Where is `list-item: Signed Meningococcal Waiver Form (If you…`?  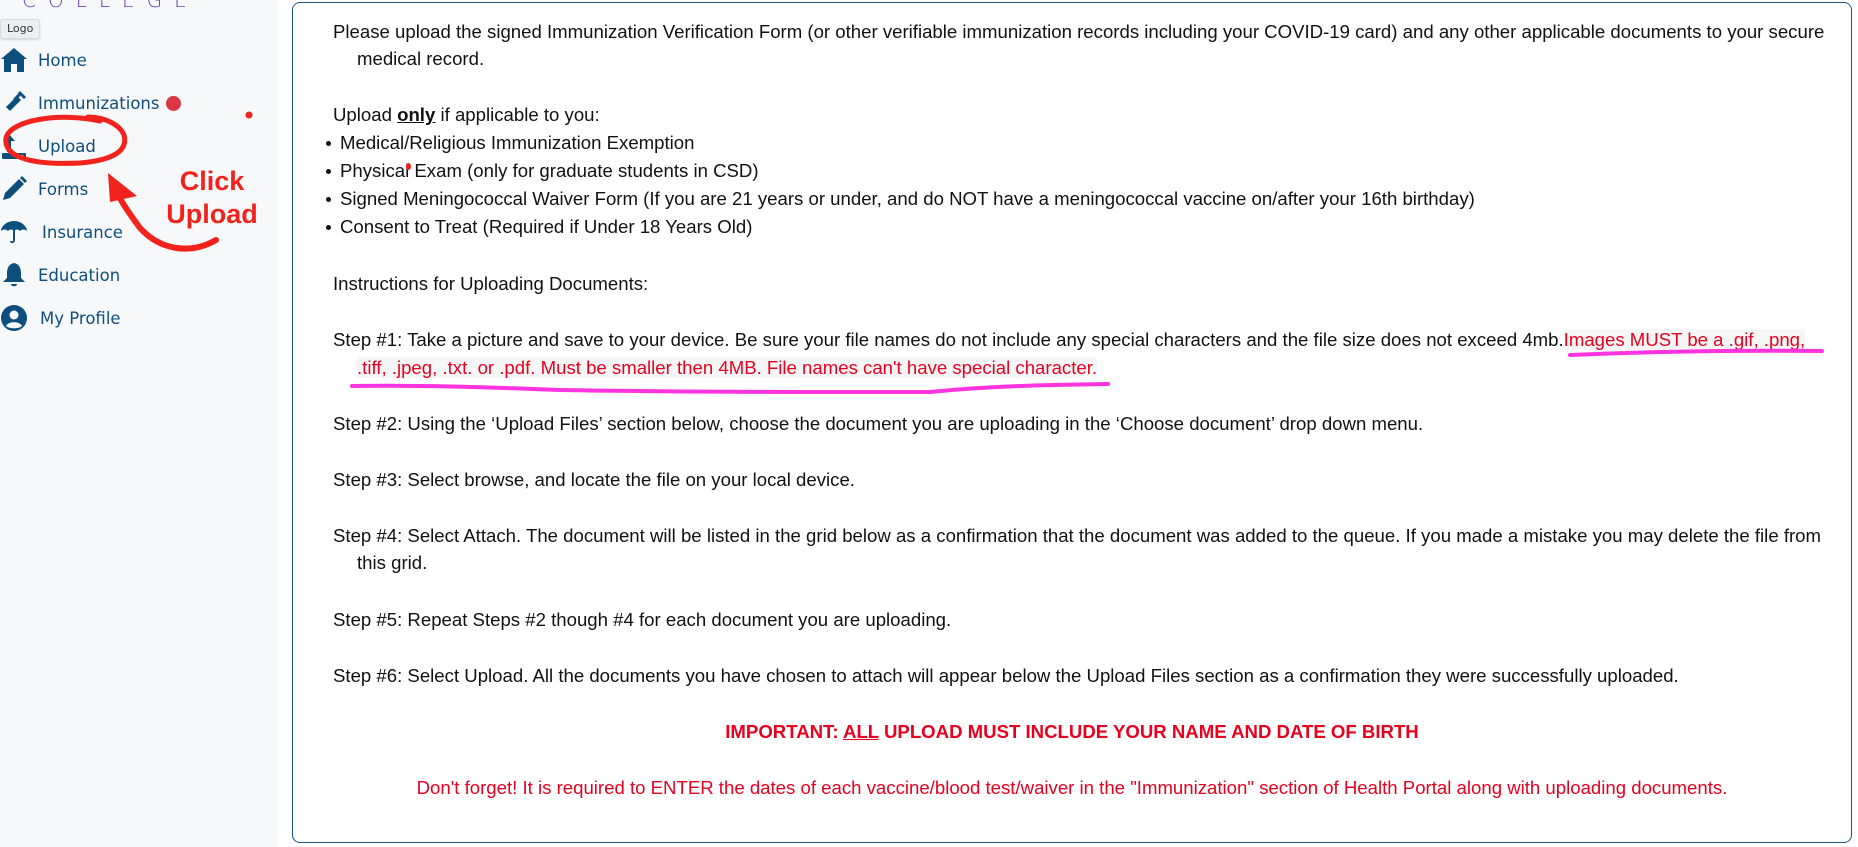
list-item: Signed Meningococcal Waiver Form (If you… is located at coordinates (900, 199).